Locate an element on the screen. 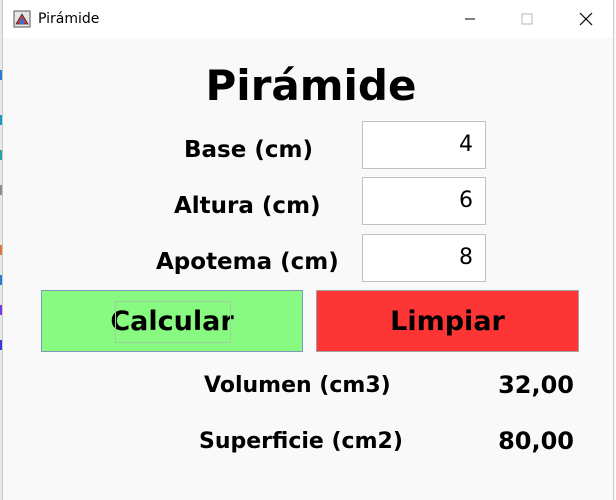 The image size is (616, 500). volumen-label: Volumen (cm3) is located at coordinates (297, 385).